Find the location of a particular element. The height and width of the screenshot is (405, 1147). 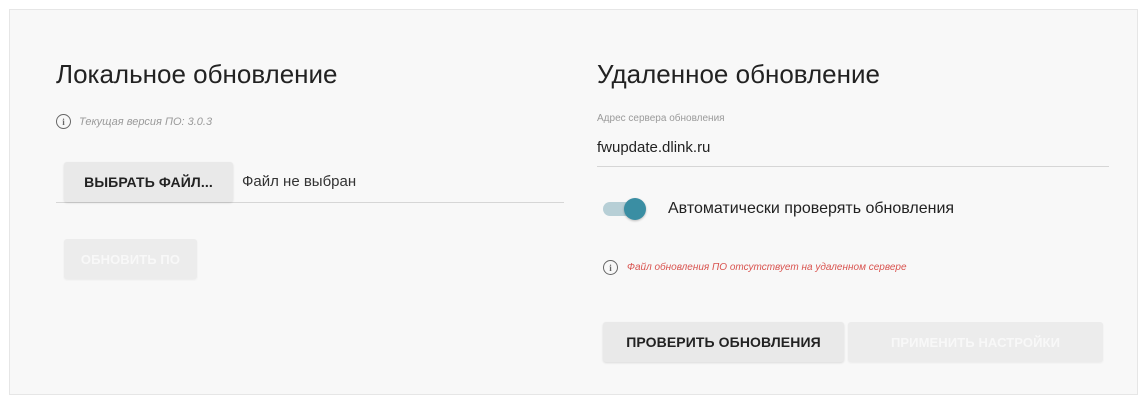

auto-check-toggle is located at coordinates (625, 209).